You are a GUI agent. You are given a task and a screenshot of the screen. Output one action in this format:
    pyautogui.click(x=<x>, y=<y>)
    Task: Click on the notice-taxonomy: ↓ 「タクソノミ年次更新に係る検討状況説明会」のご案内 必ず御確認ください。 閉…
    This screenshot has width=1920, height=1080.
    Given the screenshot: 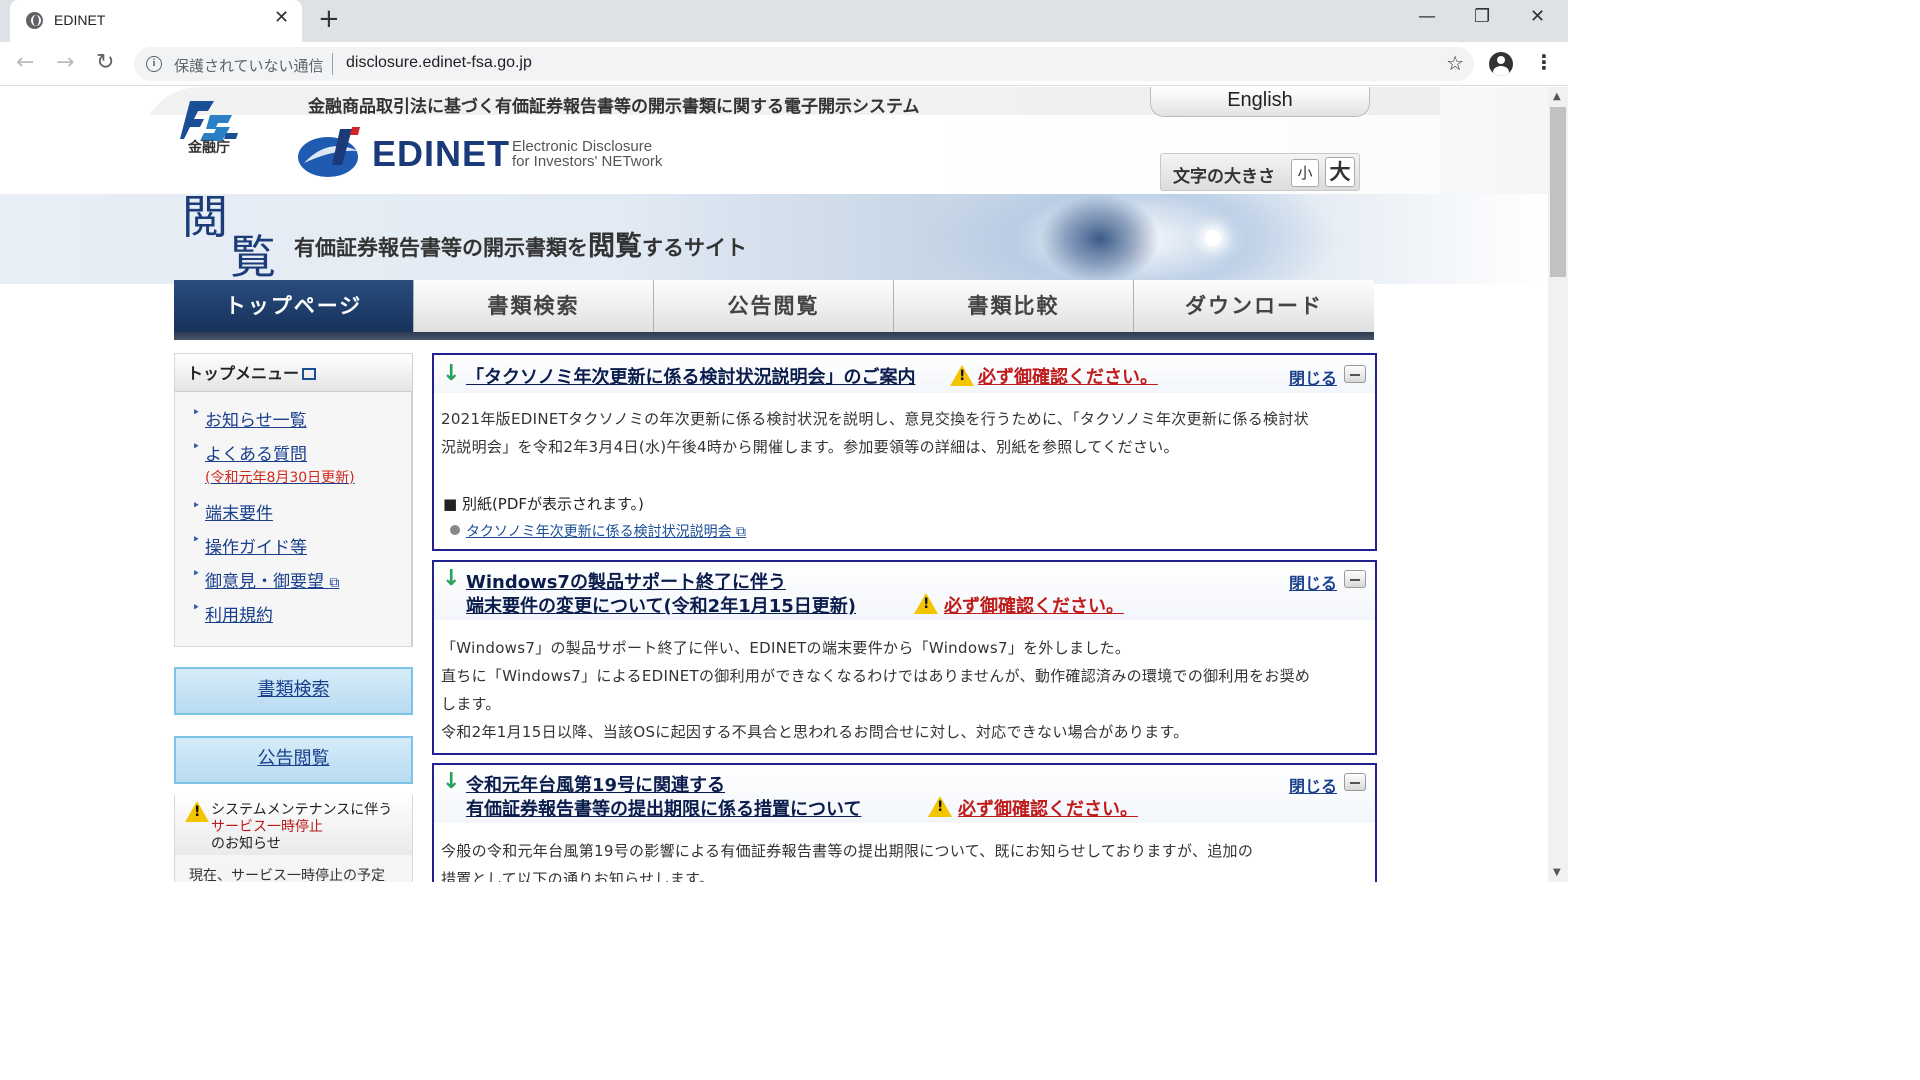 What is the action you would take?
    pyautogui.click(x=904, y=452)
    